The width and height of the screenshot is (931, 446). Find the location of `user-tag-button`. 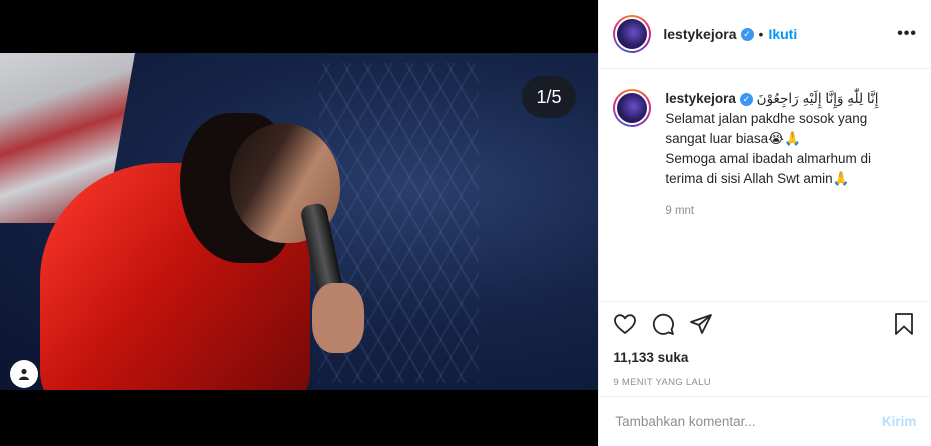

user-tag-button is located at coordinates (24, 374).